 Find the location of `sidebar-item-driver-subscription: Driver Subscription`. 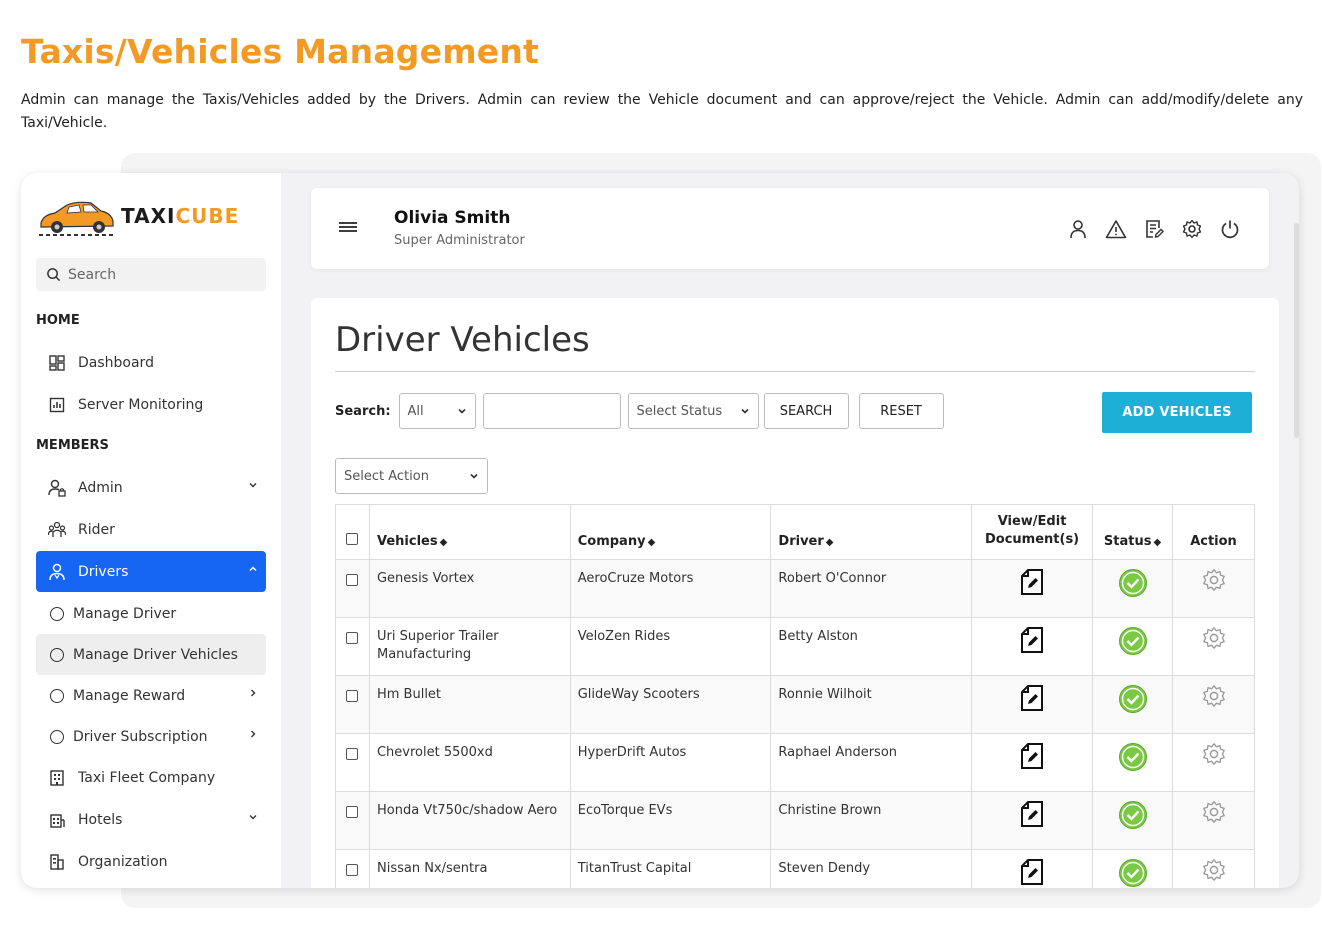

sidebar-item-driver-subscription: Driver Subscription is located at coordinates (151, 736).